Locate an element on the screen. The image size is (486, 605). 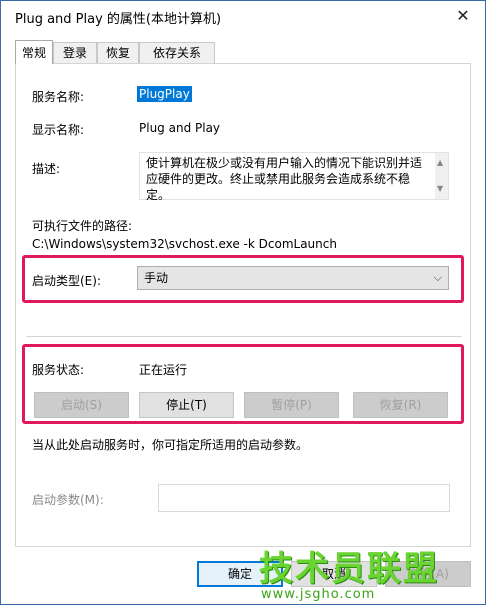
title-bar: Plug and Play 的属性(本地计算机) ✕ is located at coordinates (243, 16).